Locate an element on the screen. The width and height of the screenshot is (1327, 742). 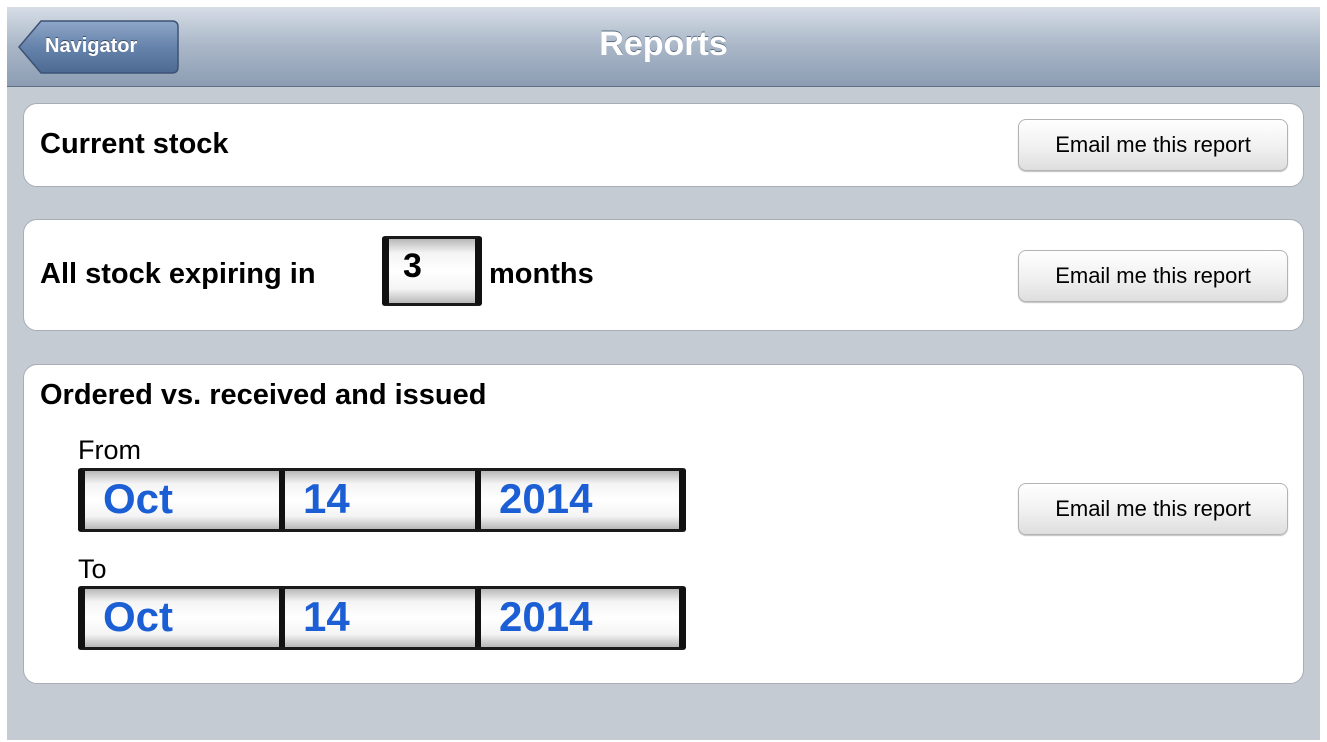
page-title: Reports is located at coordinates (663, 44).